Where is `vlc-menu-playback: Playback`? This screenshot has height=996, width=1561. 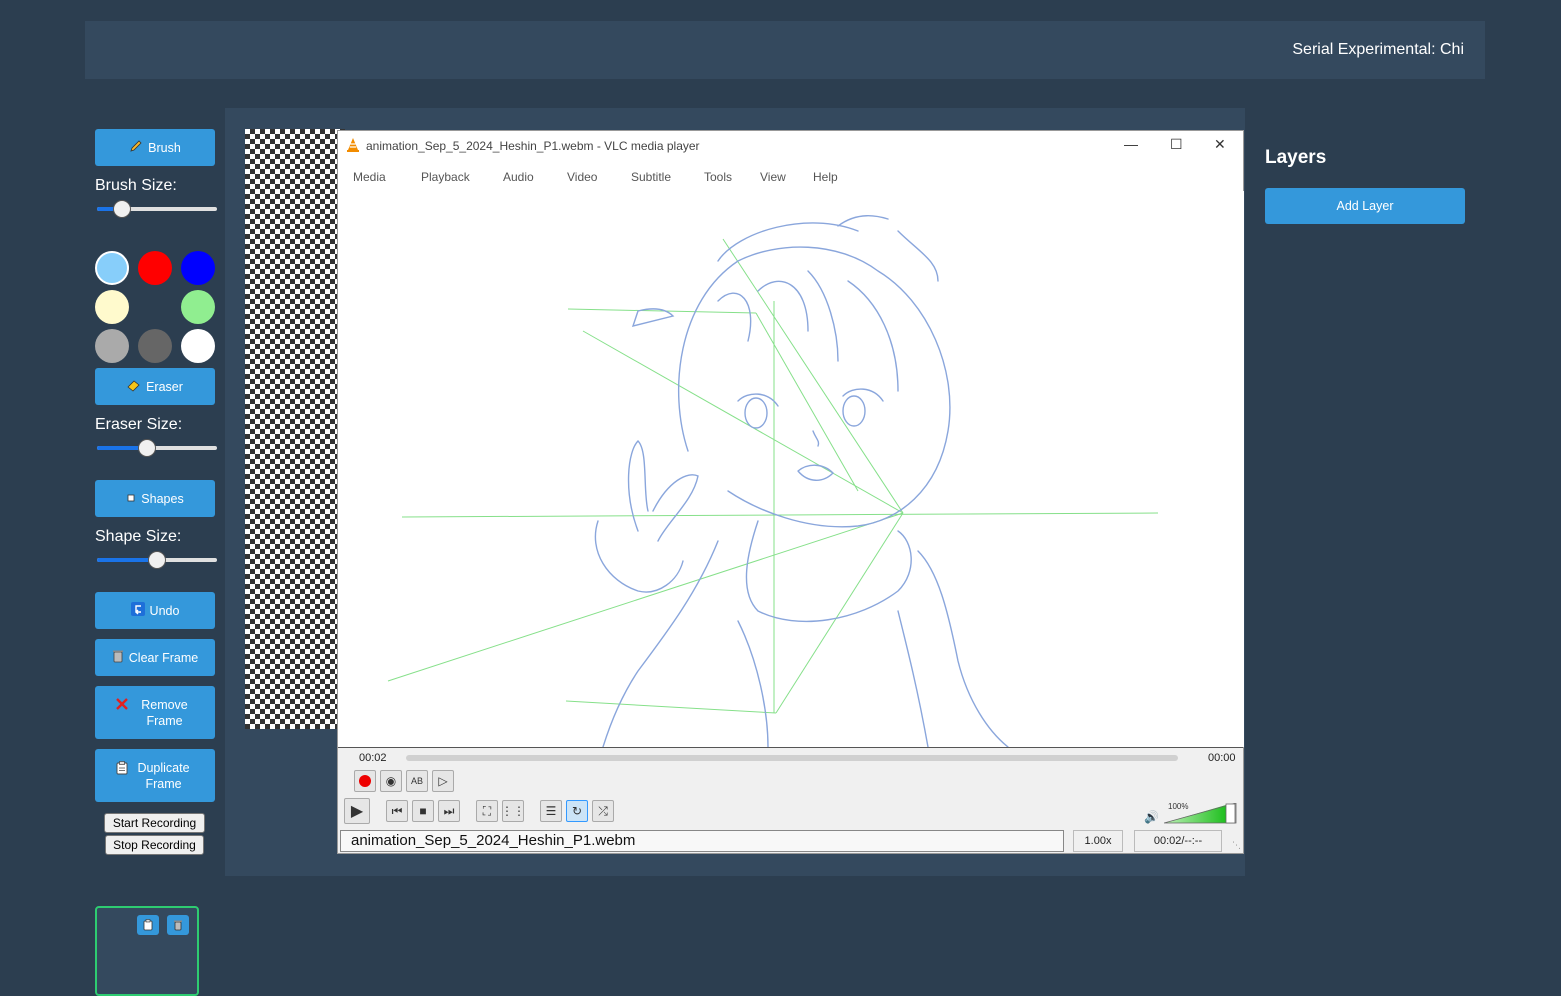
vlc-menu-playback: Playback is located at coordinates (445, 177).